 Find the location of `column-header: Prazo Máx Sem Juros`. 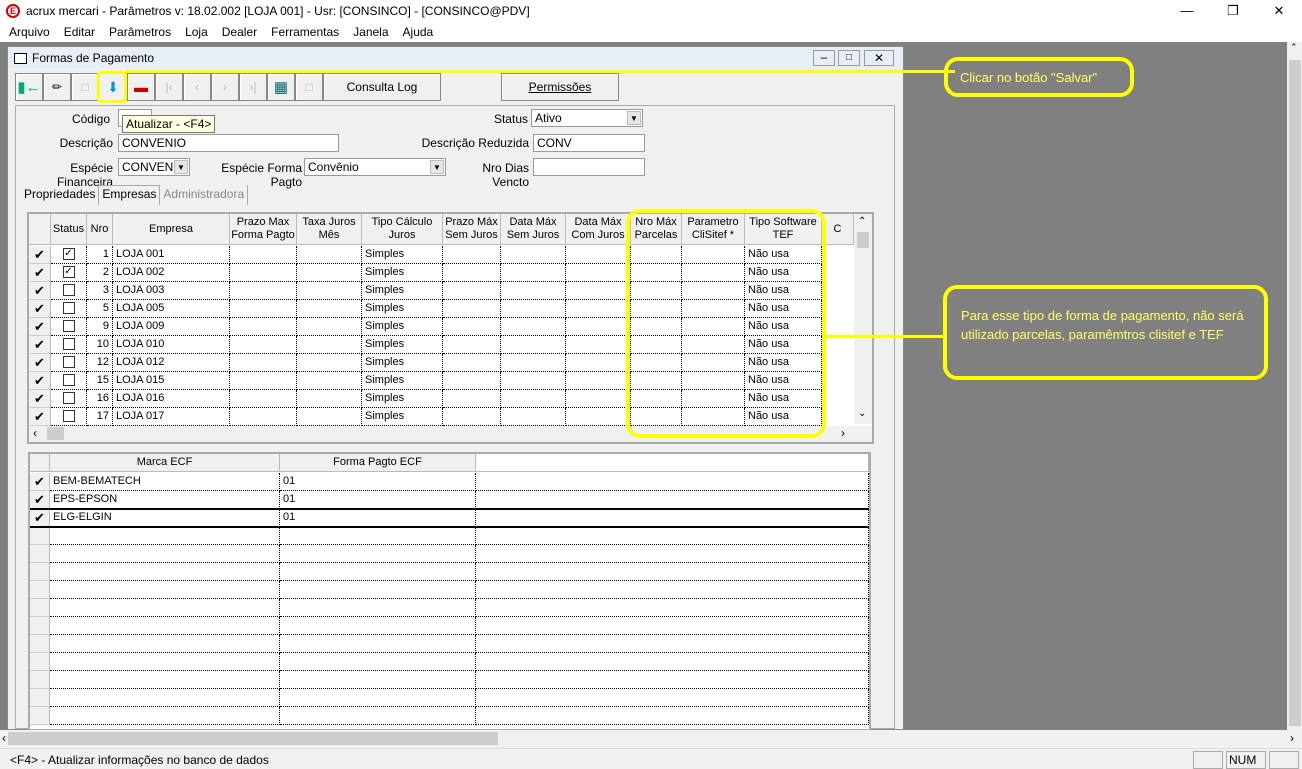

column-header: Prazo Máx Sem Juros is located at coordinates (472, 229).